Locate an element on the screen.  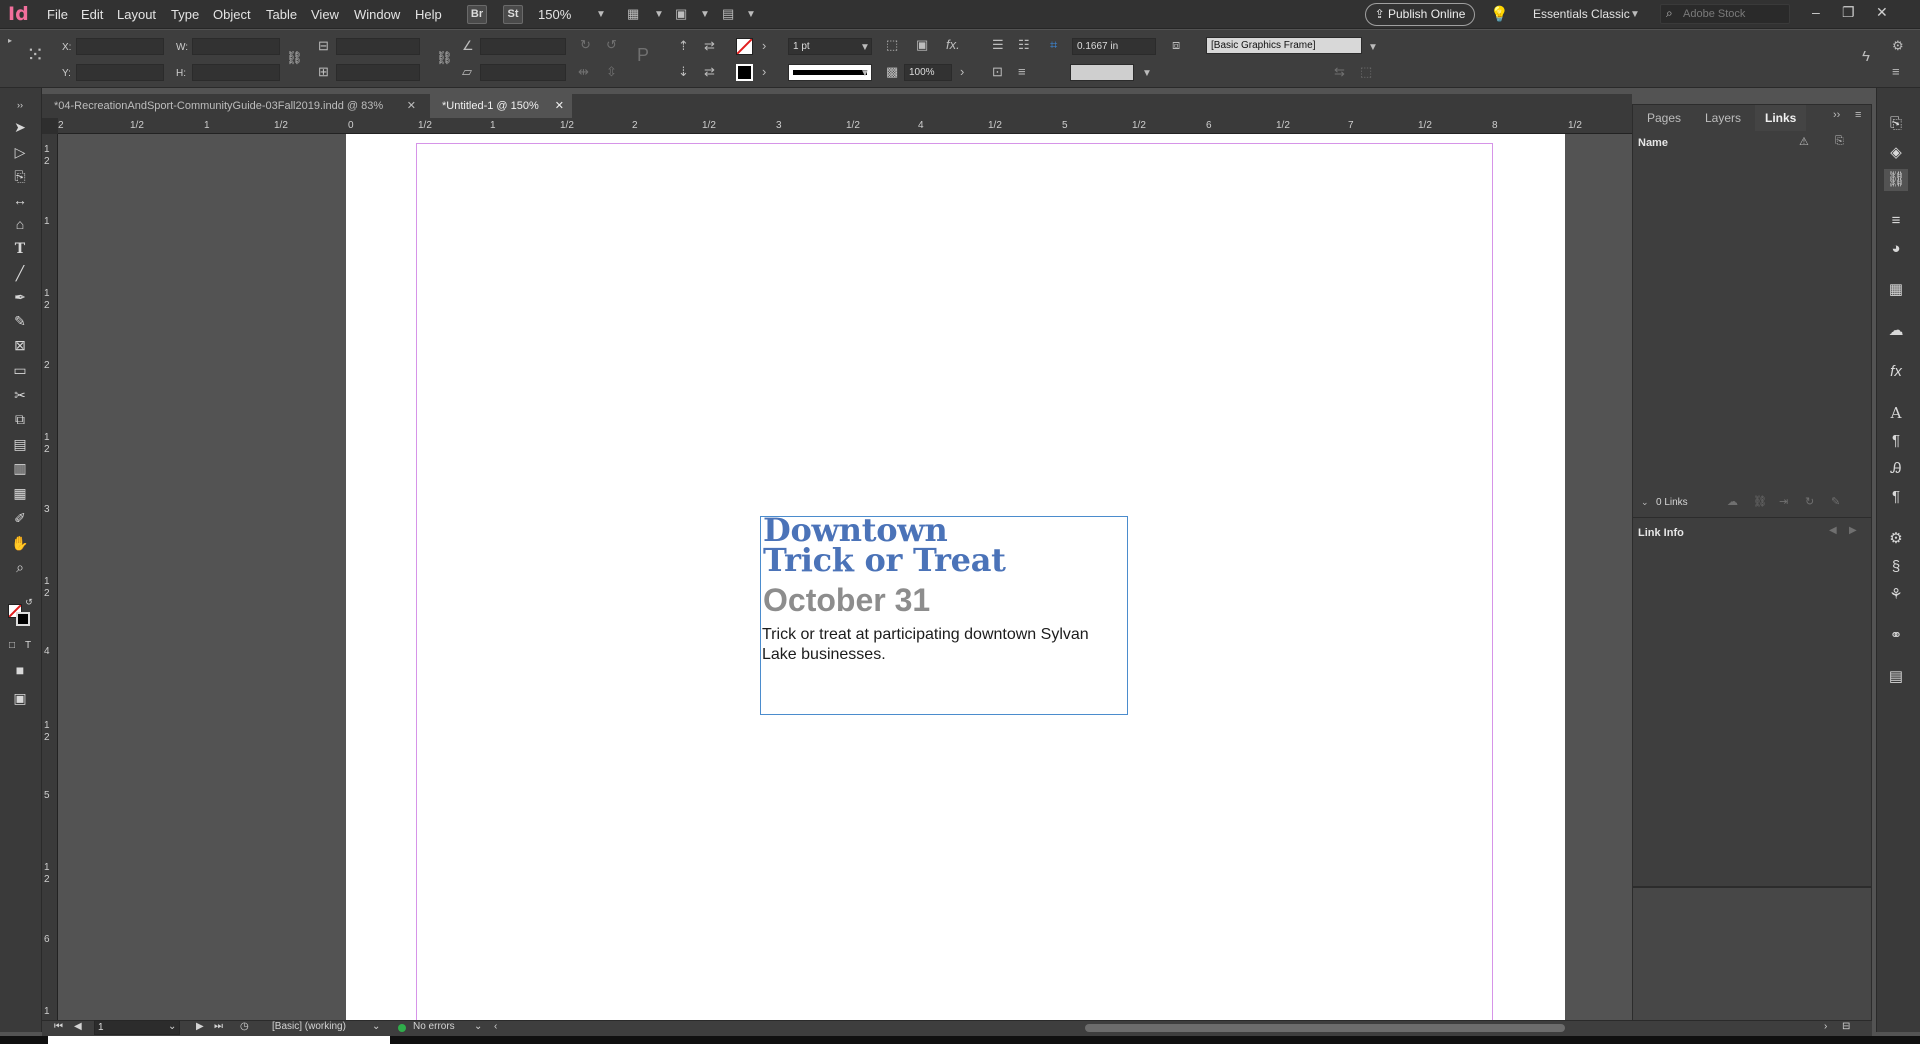
clear-overrides-icon: ⇆ is located at coordinates (1339, 72).